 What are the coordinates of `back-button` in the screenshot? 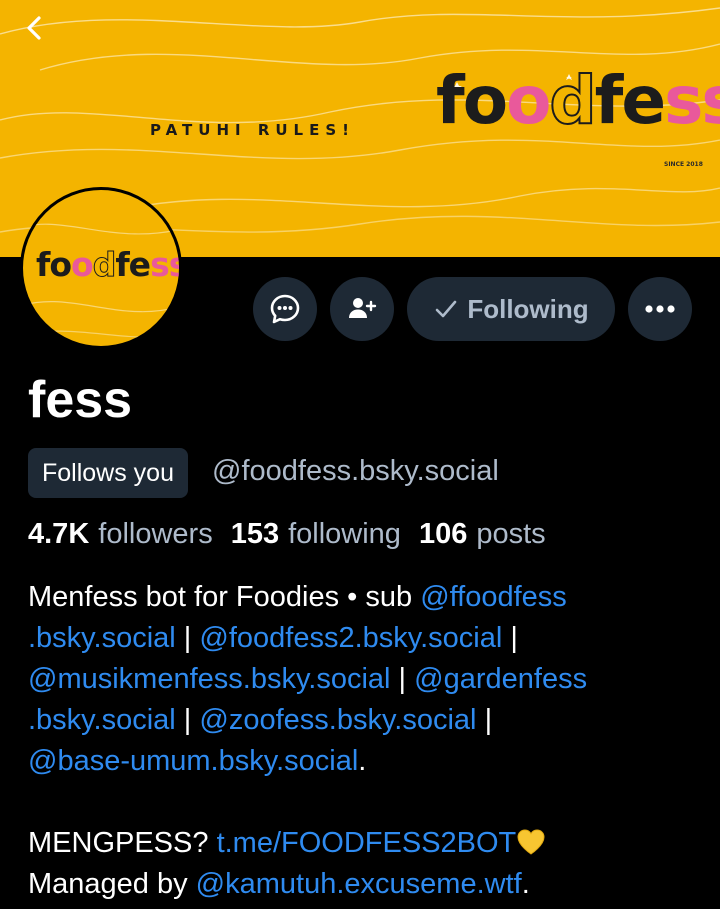 It's located at (34, 28).